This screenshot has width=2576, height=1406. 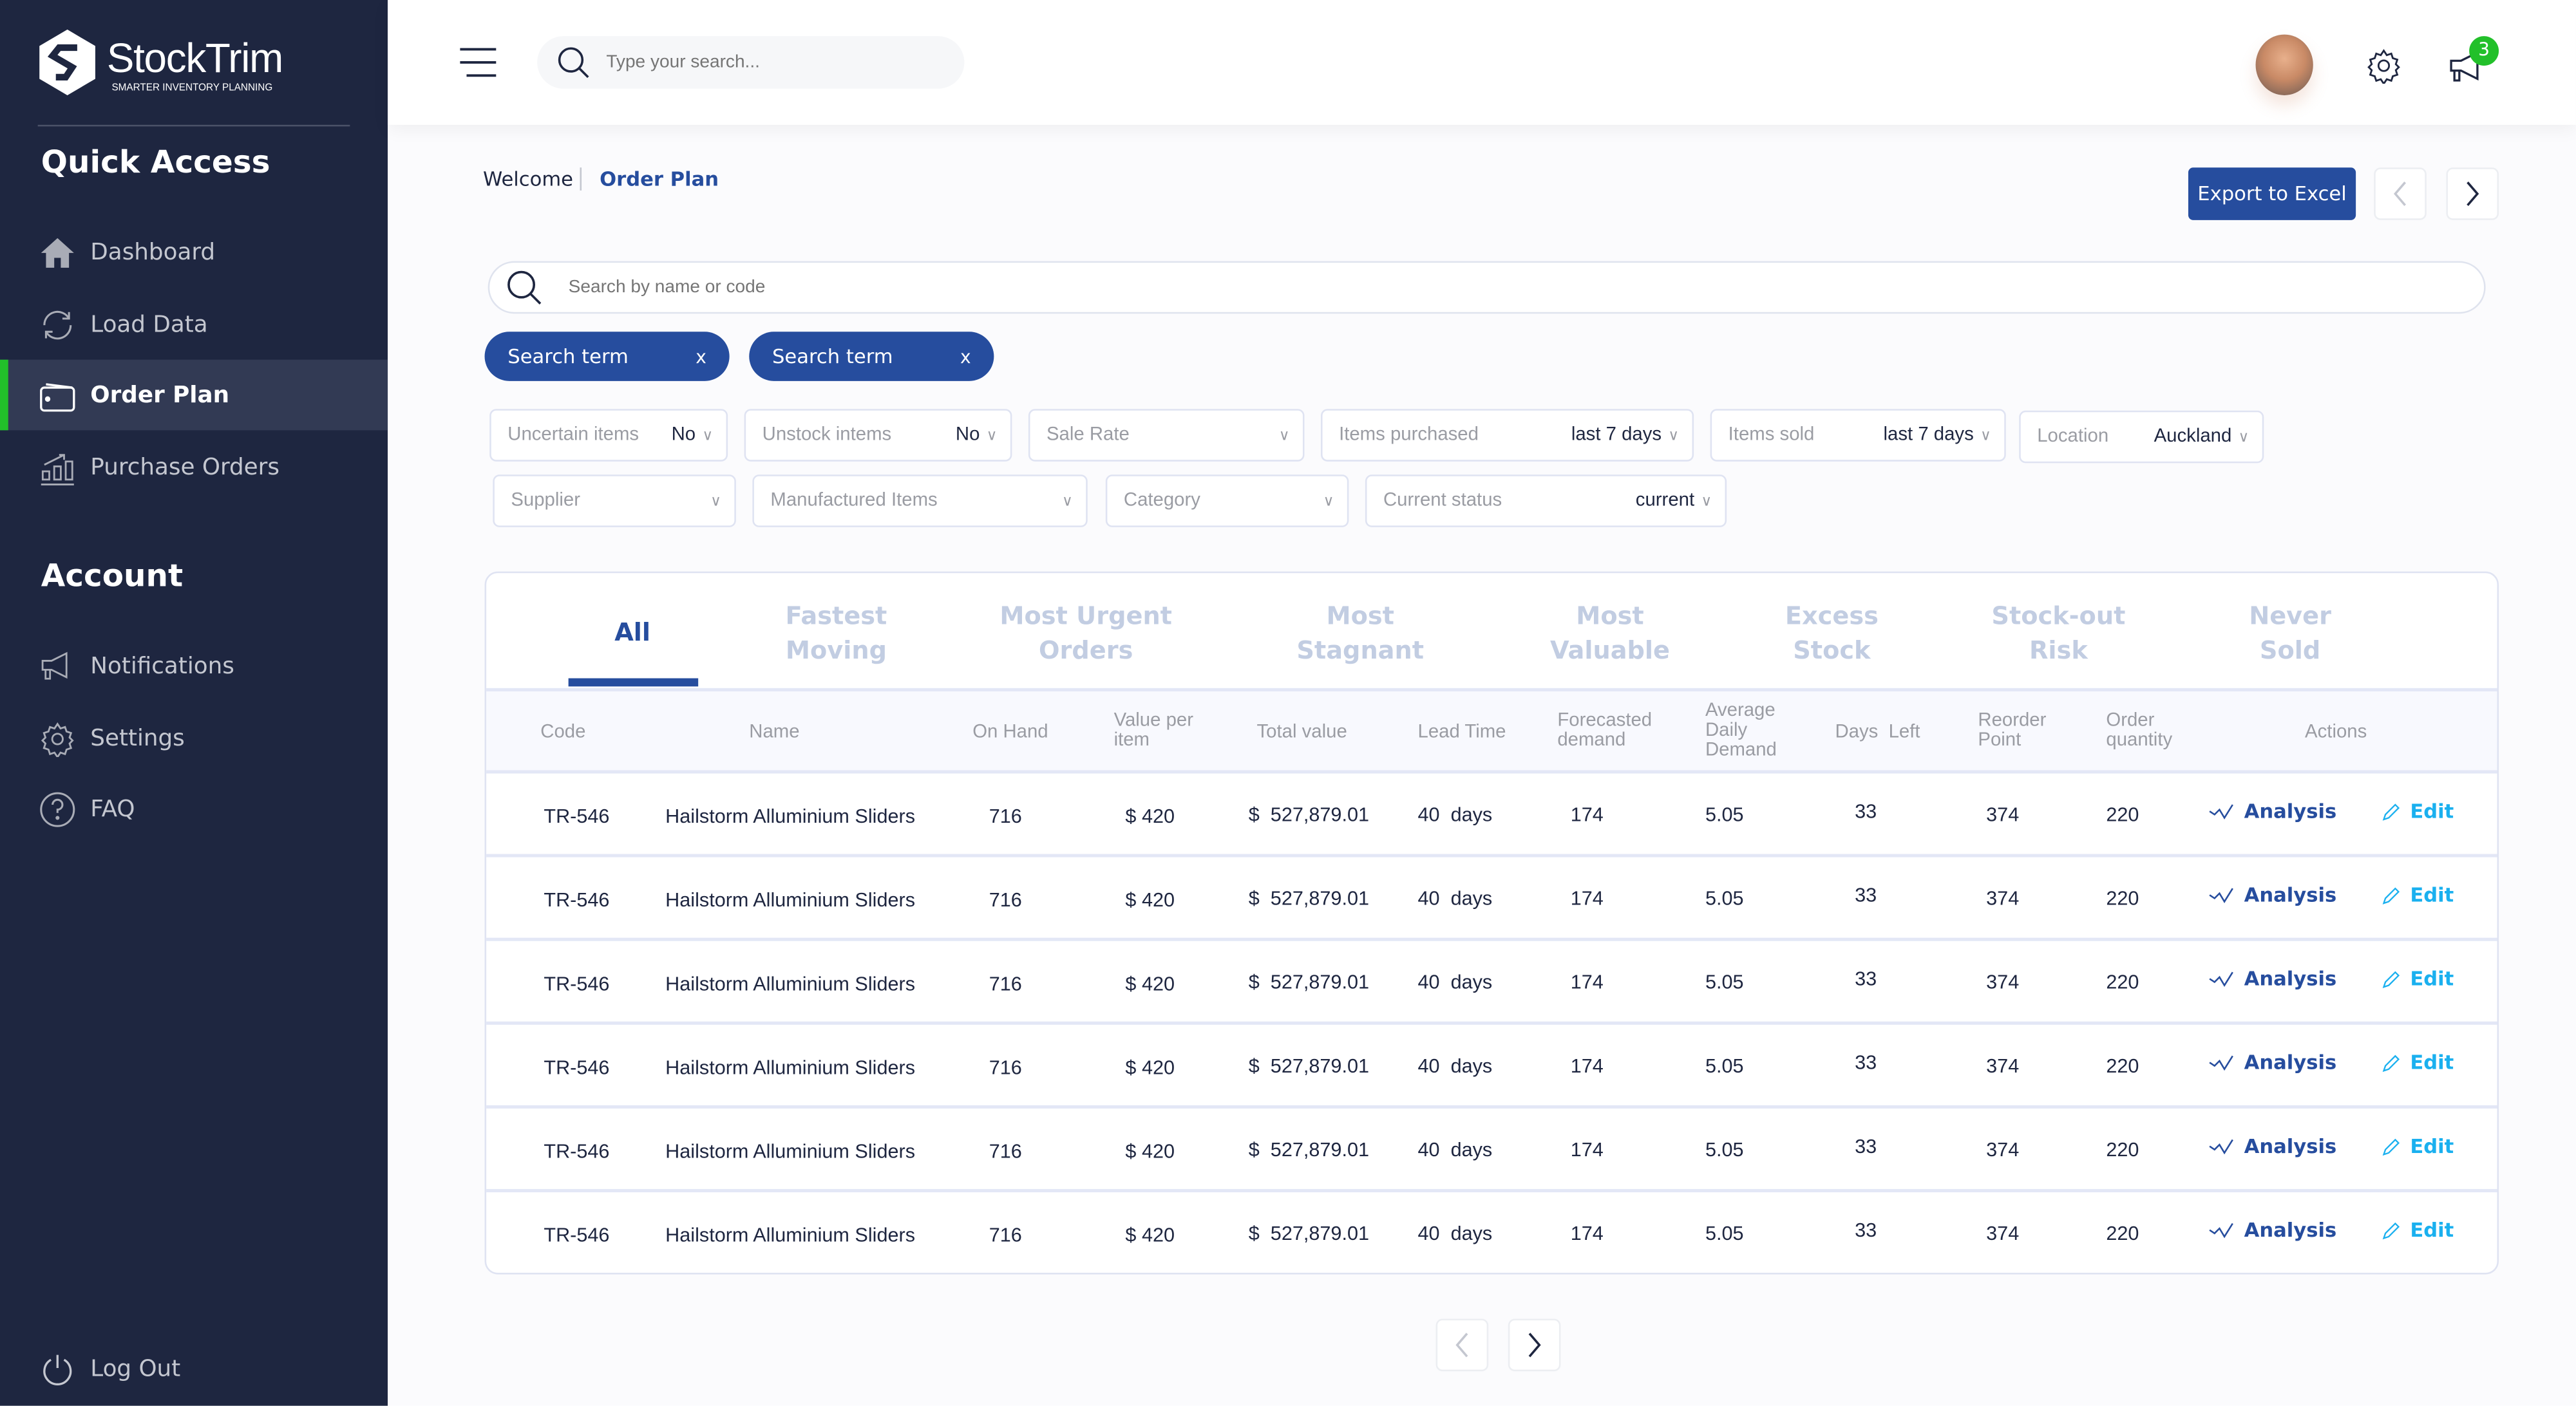 I want to click on column-header: Order quantity, so click(x=2155, y=731).